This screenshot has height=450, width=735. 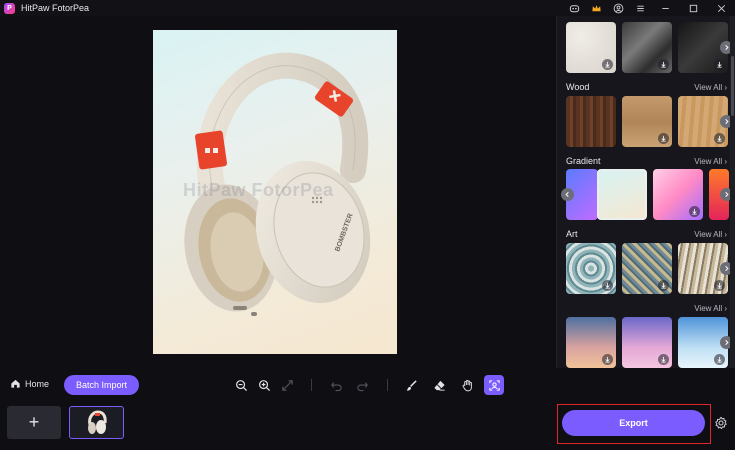 What do you see at coordinates (647, 268) in the screenshot?
I see `thumb-mosaic` at bounding box center [647, 268].